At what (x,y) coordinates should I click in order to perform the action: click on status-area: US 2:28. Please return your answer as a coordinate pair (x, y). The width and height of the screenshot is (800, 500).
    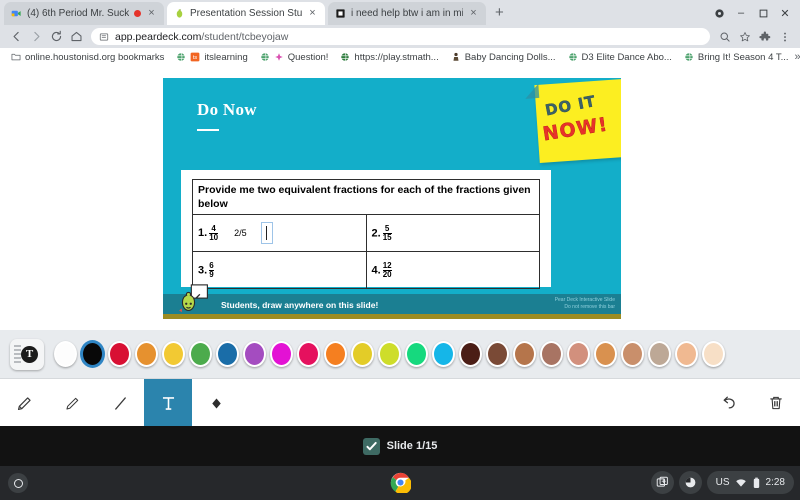
    Looking at the image, I should click on (750, 482).